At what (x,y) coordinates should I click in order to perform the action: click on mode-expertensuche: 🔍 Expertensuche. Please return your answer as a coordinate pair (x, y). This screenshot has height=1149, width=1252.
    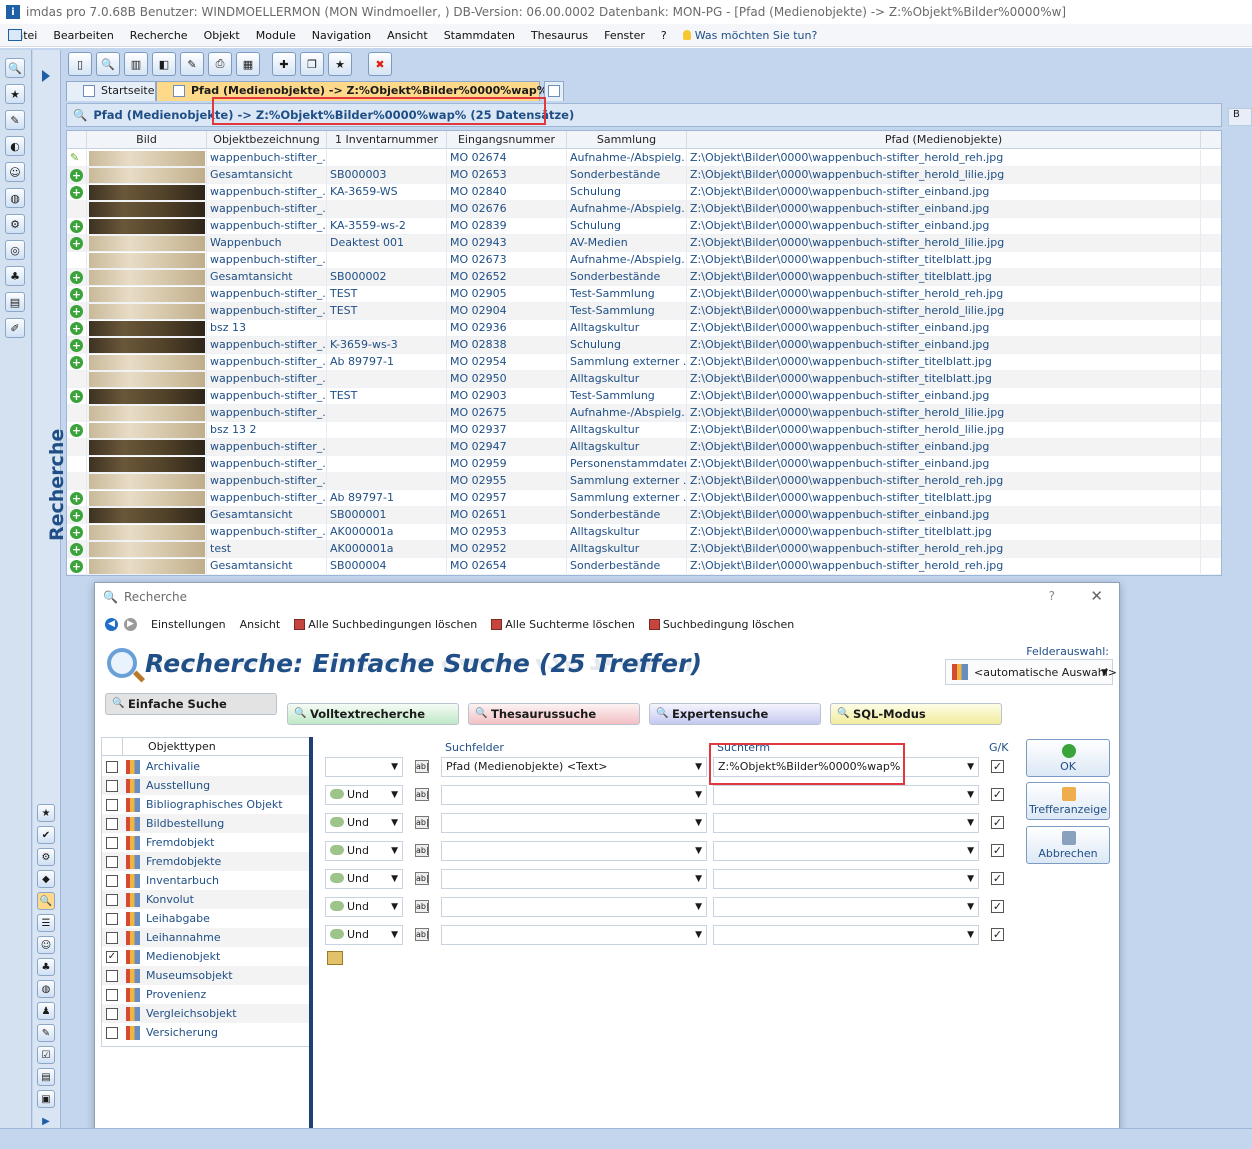
    Looking at the image, I should click on (735, 714).